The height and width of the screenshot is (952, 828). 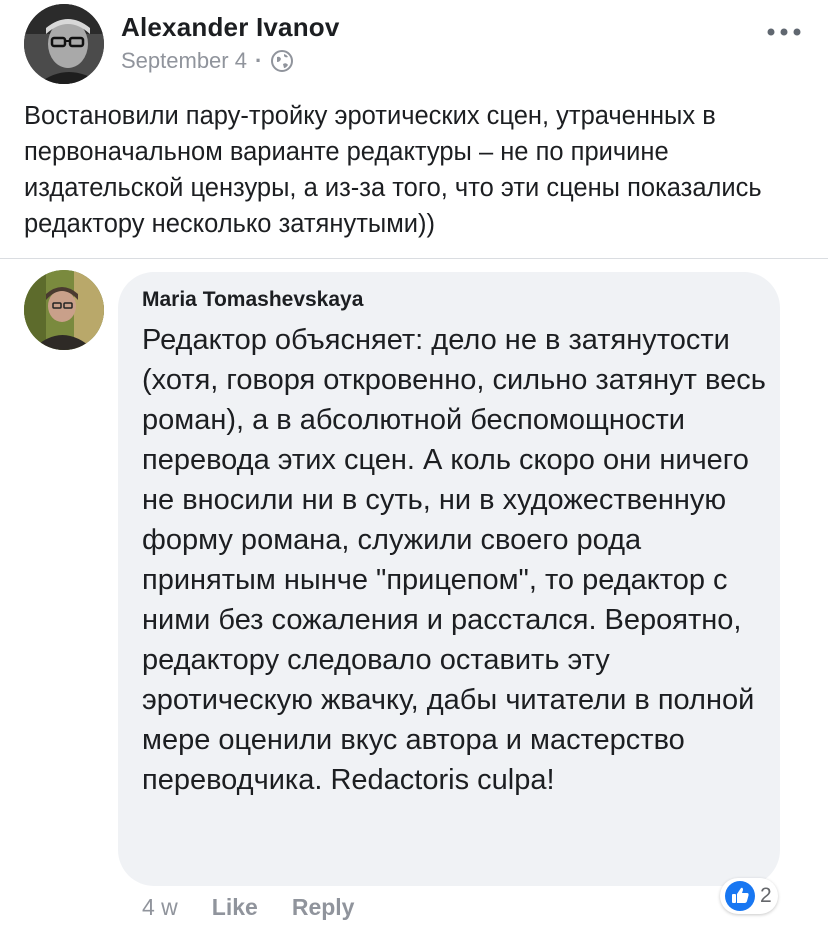 I want to click on reply-button: Reply, so click(x=323, y=907).